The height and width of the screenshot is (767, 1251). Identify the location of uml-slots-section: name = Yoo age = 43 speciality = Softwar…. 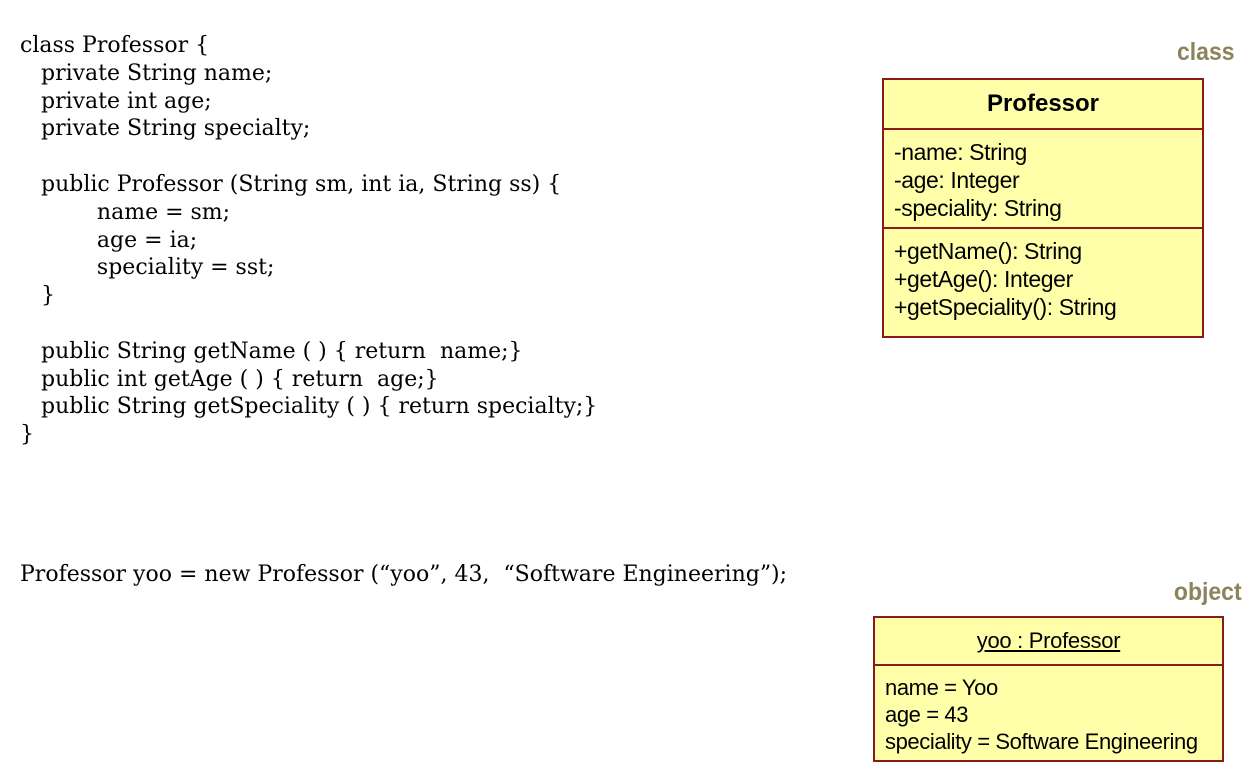
(1048, 710).